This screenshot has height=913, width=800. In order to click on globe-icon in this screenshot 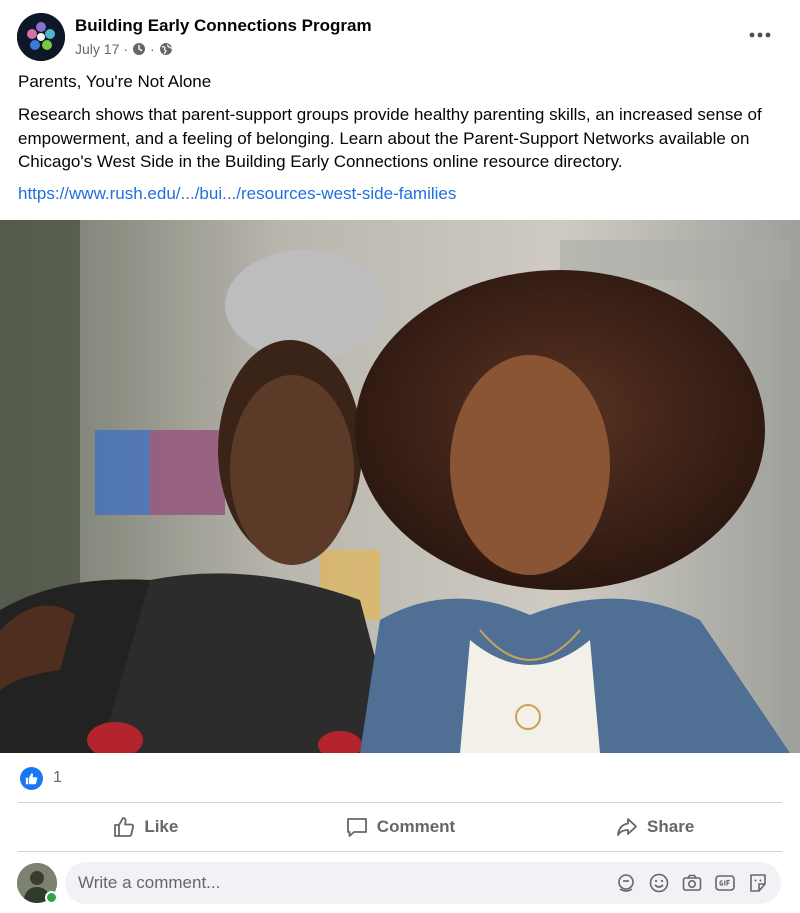, I will do `click(165, 49)`.